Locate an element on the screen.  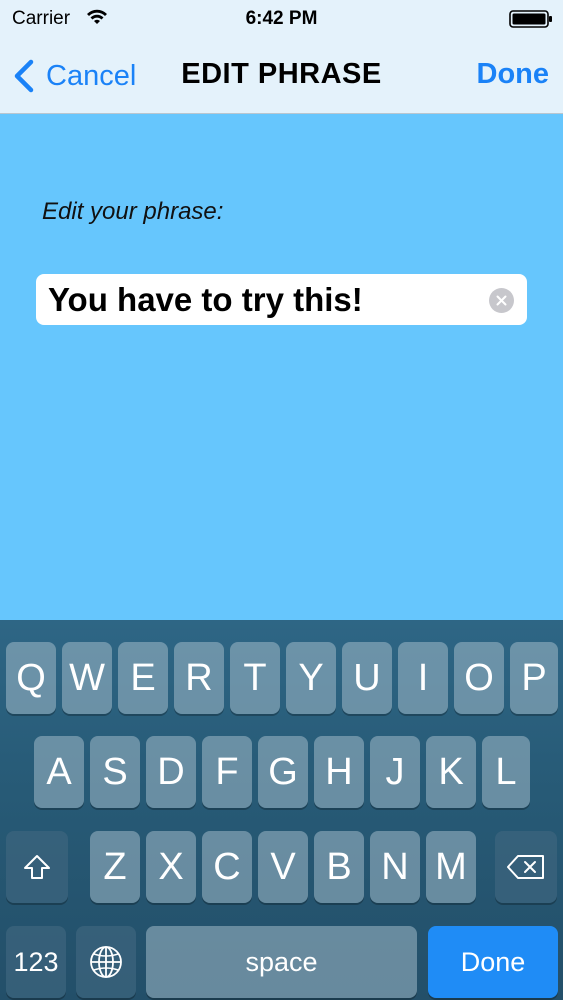
key-x: X is located at coordinates (171, 867).